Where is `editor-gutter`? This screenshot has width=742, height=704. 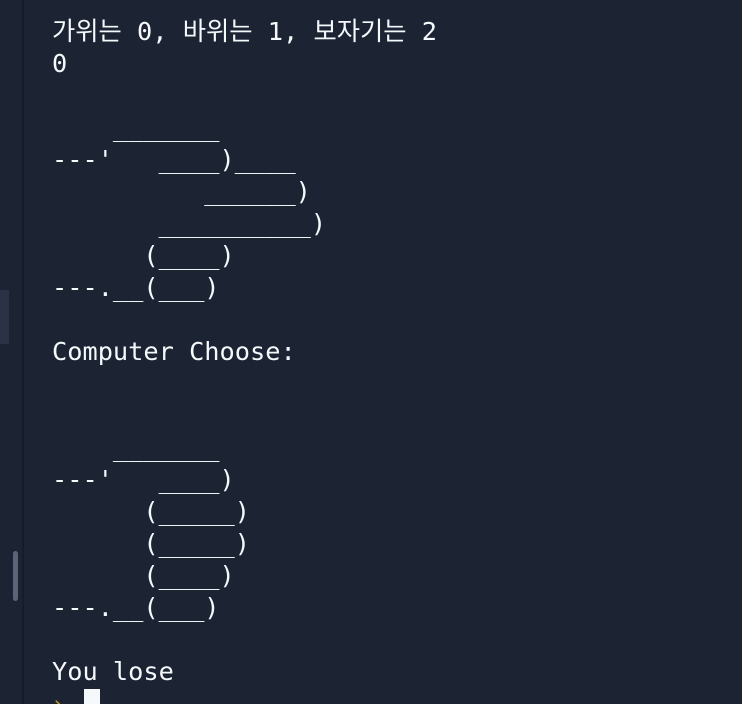
editor-gutter is located at coordinates (12, 352).